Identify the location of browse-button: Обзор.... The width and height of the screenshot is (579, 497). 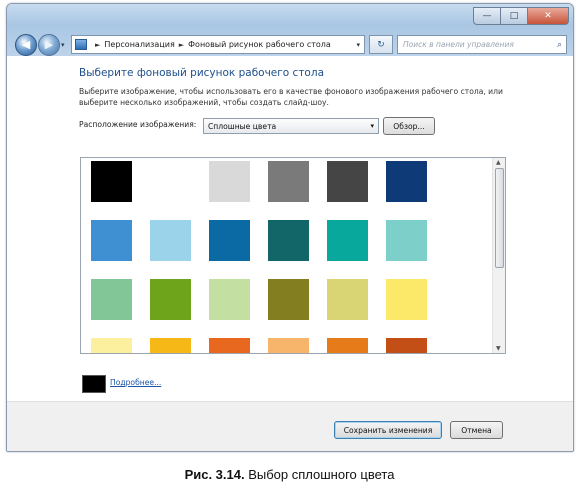
(409, 126).